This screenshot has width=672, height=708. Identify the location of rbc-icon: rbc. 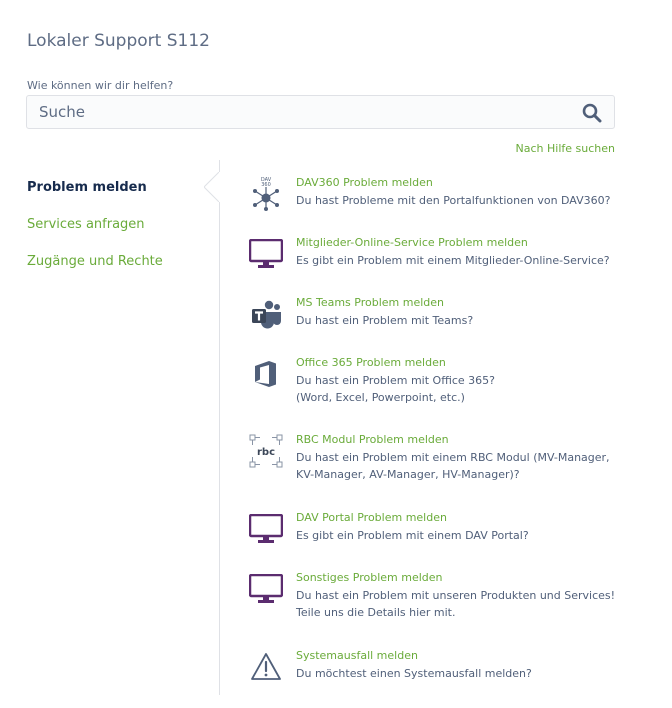
(266, 451).